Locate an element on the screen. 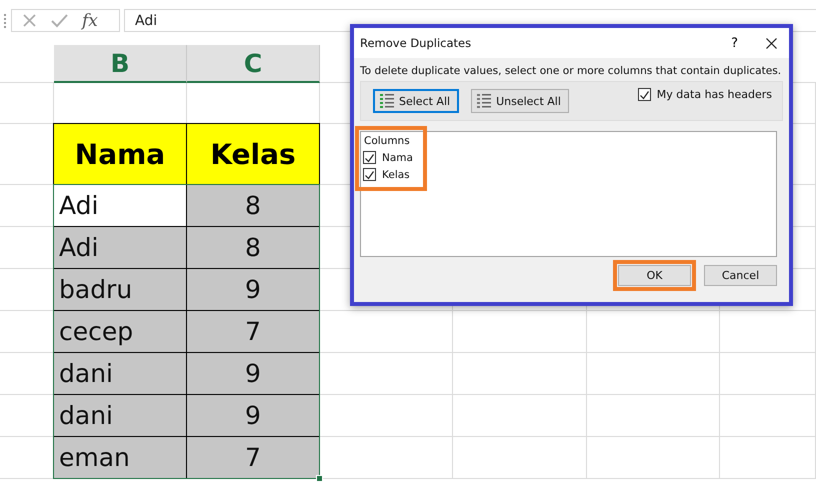 The width and height of the screenshot is (816, 498). table-cell: eman is located at coordinates (120, 457).